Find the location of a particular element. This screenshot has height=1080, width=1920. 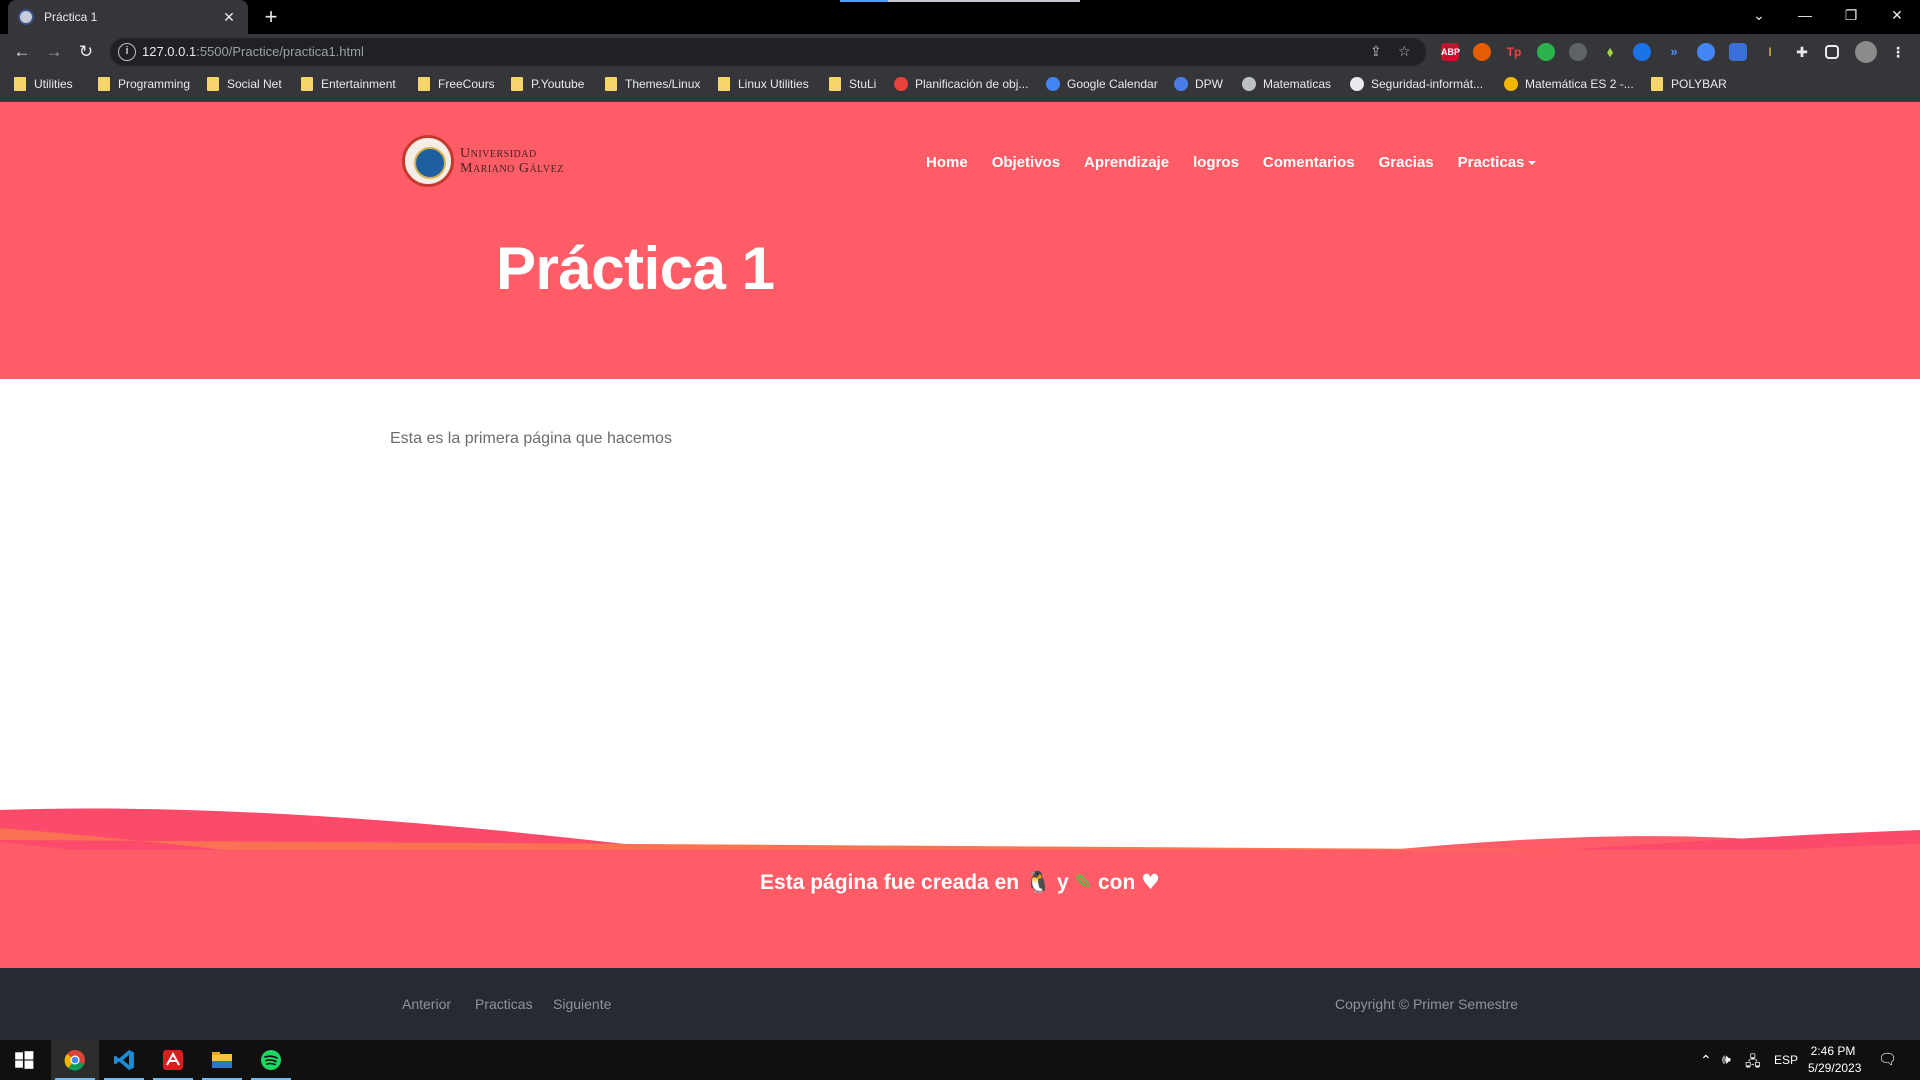

tab-close-icon: ✕ is located at coordinates (229, 17).